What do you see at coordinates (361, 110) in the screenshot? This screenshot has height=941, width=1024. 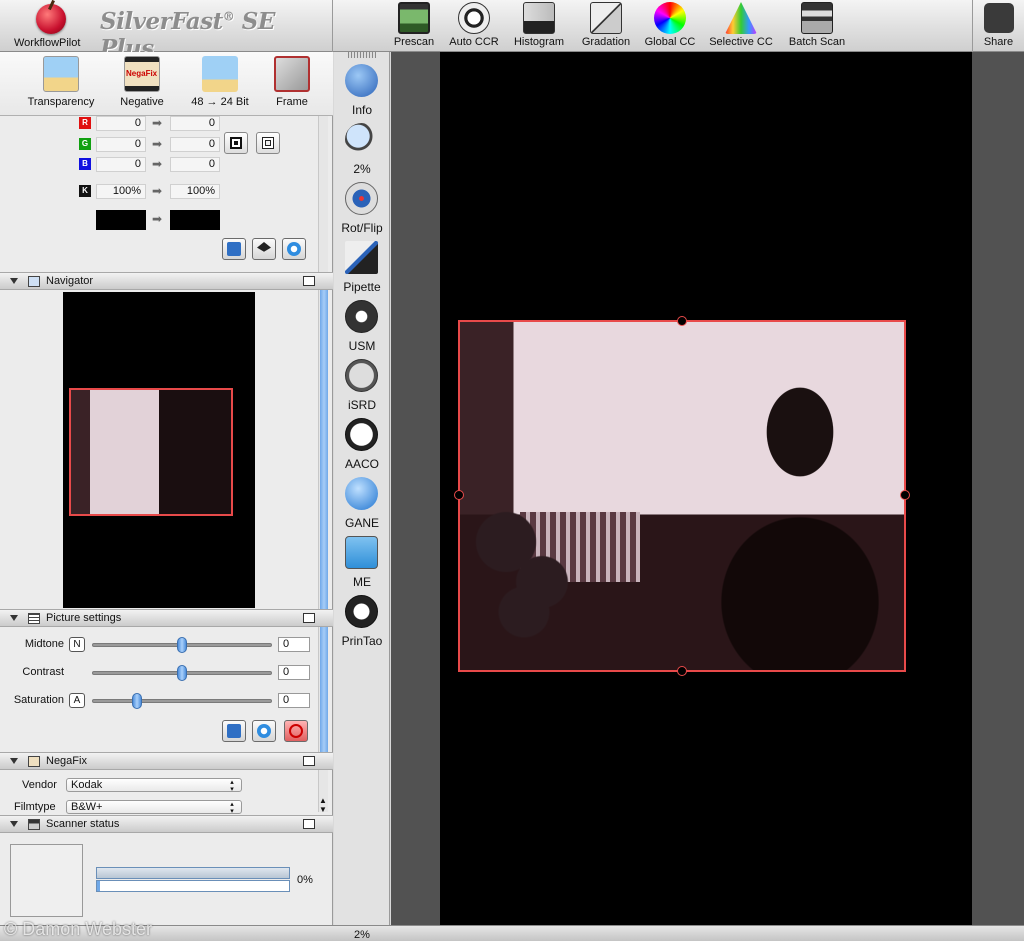 I see `mid-tool-label: Info` at bounding box center [361, 110].